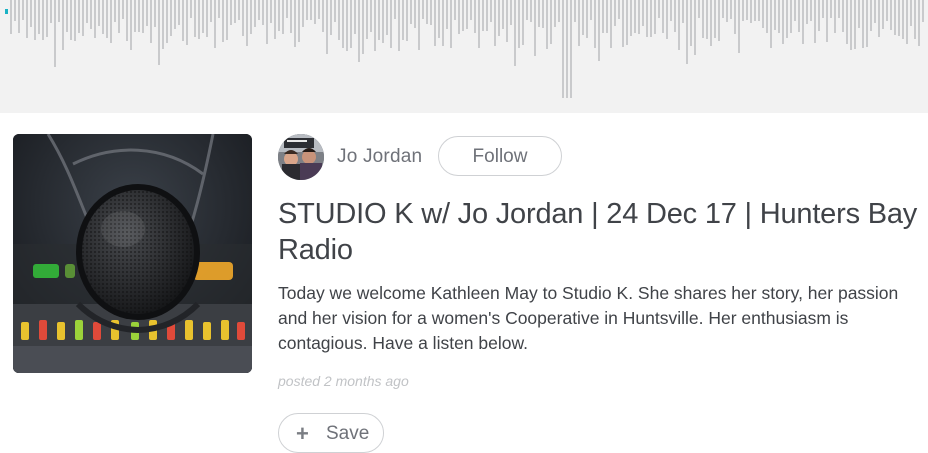 This screenshot has height=453, width=928. Describe the element at coordinates (379, 157) in the screenshot. I see `author-name: Jo Jordan` at that location.